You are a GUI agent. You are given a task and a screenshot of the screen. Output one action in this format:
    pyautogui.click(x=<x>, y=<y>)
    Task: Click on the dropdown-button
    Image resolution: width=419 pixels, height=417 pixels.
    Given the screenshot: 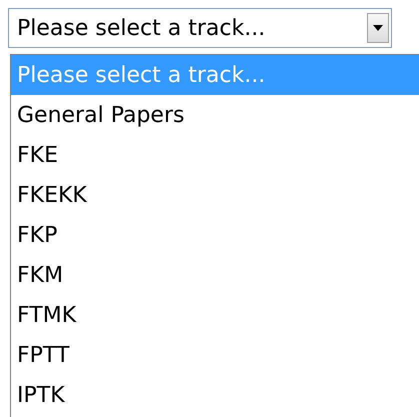 What is the action you would take?
    pyautogui.click(x=378, y=28)
    